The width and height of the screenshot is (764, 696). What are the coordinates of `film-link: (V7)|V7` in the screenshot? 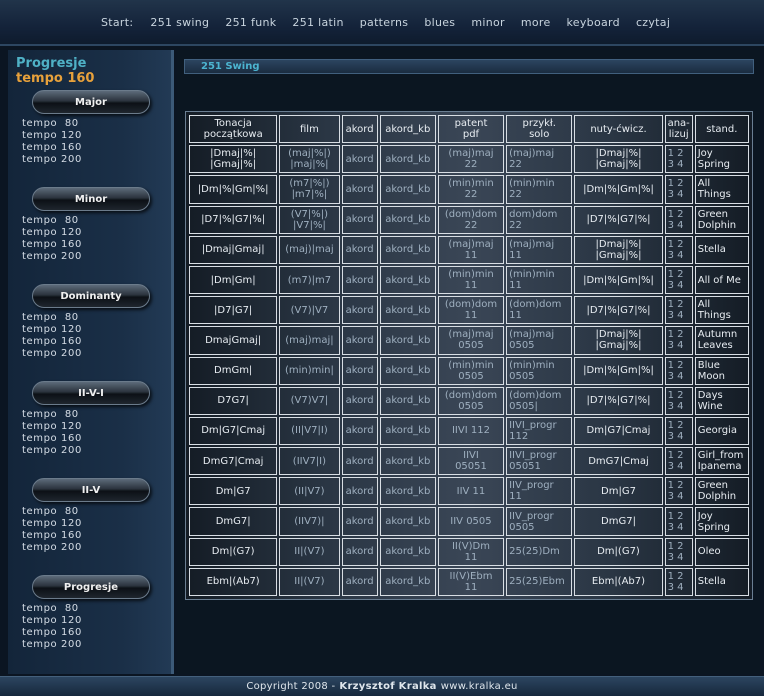 It's located at (309, 310).